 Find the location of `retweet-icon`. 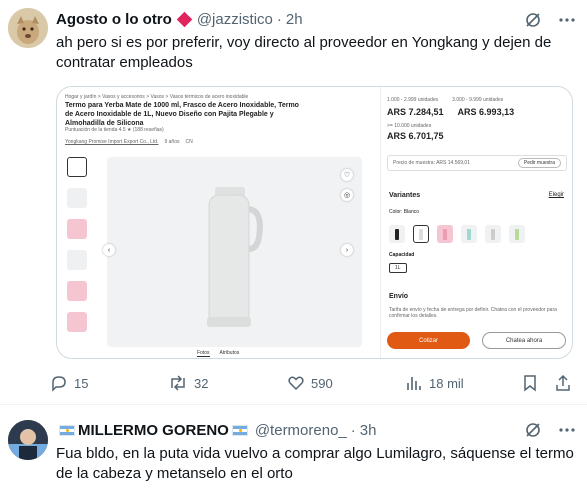

retweet-icon is located at coordinates (178, 383).